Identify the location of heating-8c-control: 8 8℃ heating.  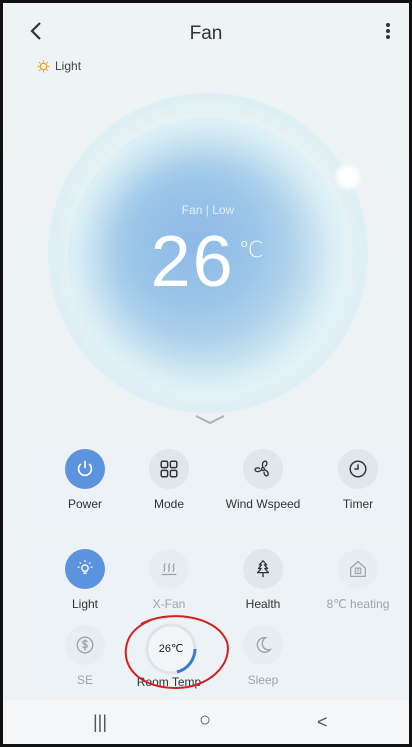
(358, 580).